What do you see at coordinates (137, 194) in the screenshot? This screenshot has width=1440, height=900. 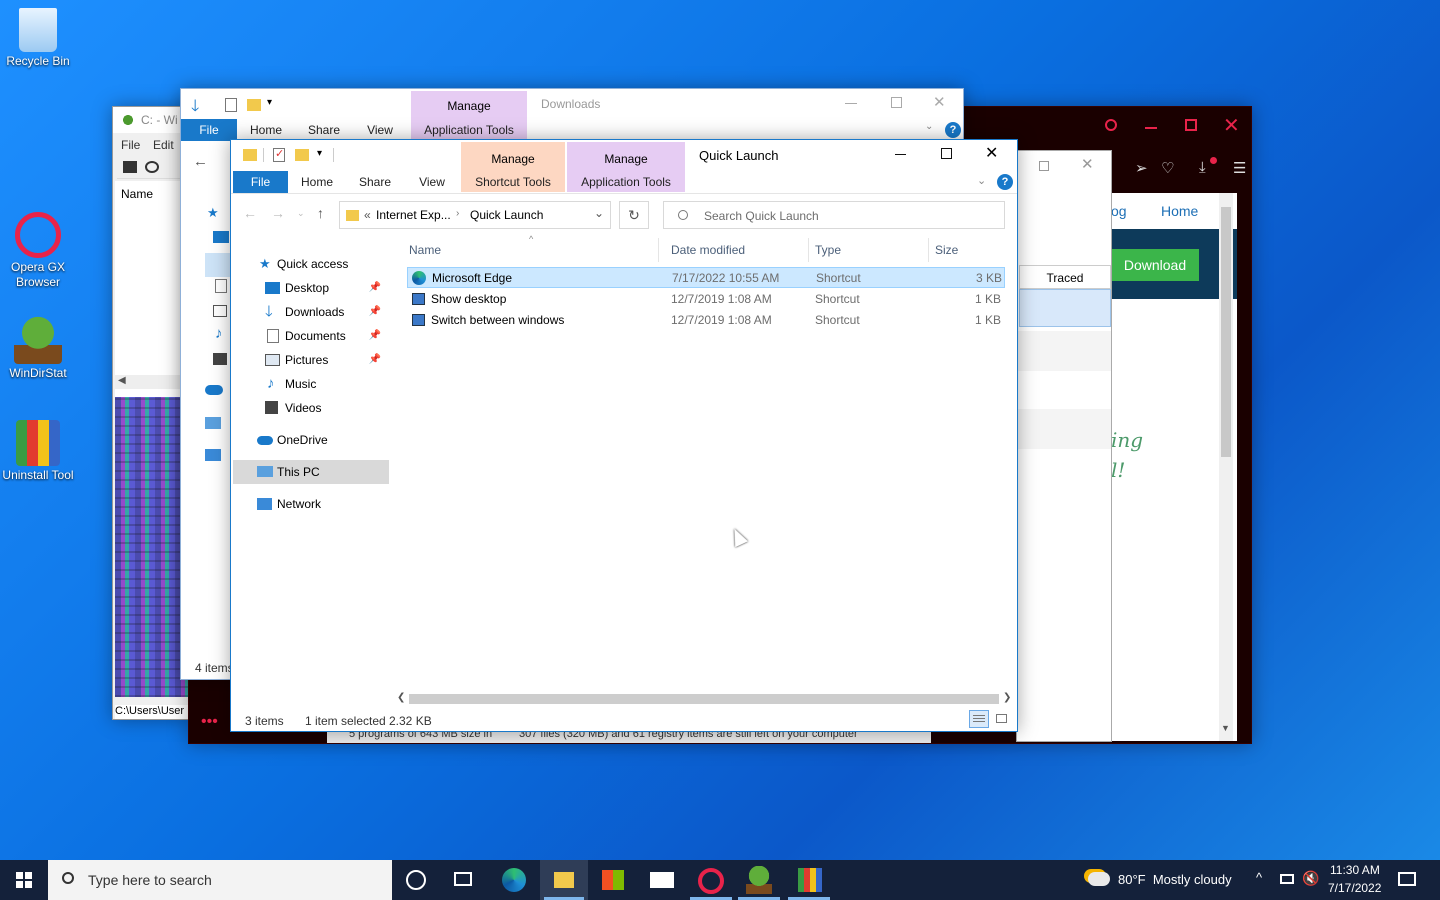 I see `windirstat-col-name: Name` at bounding box center [137, 194].